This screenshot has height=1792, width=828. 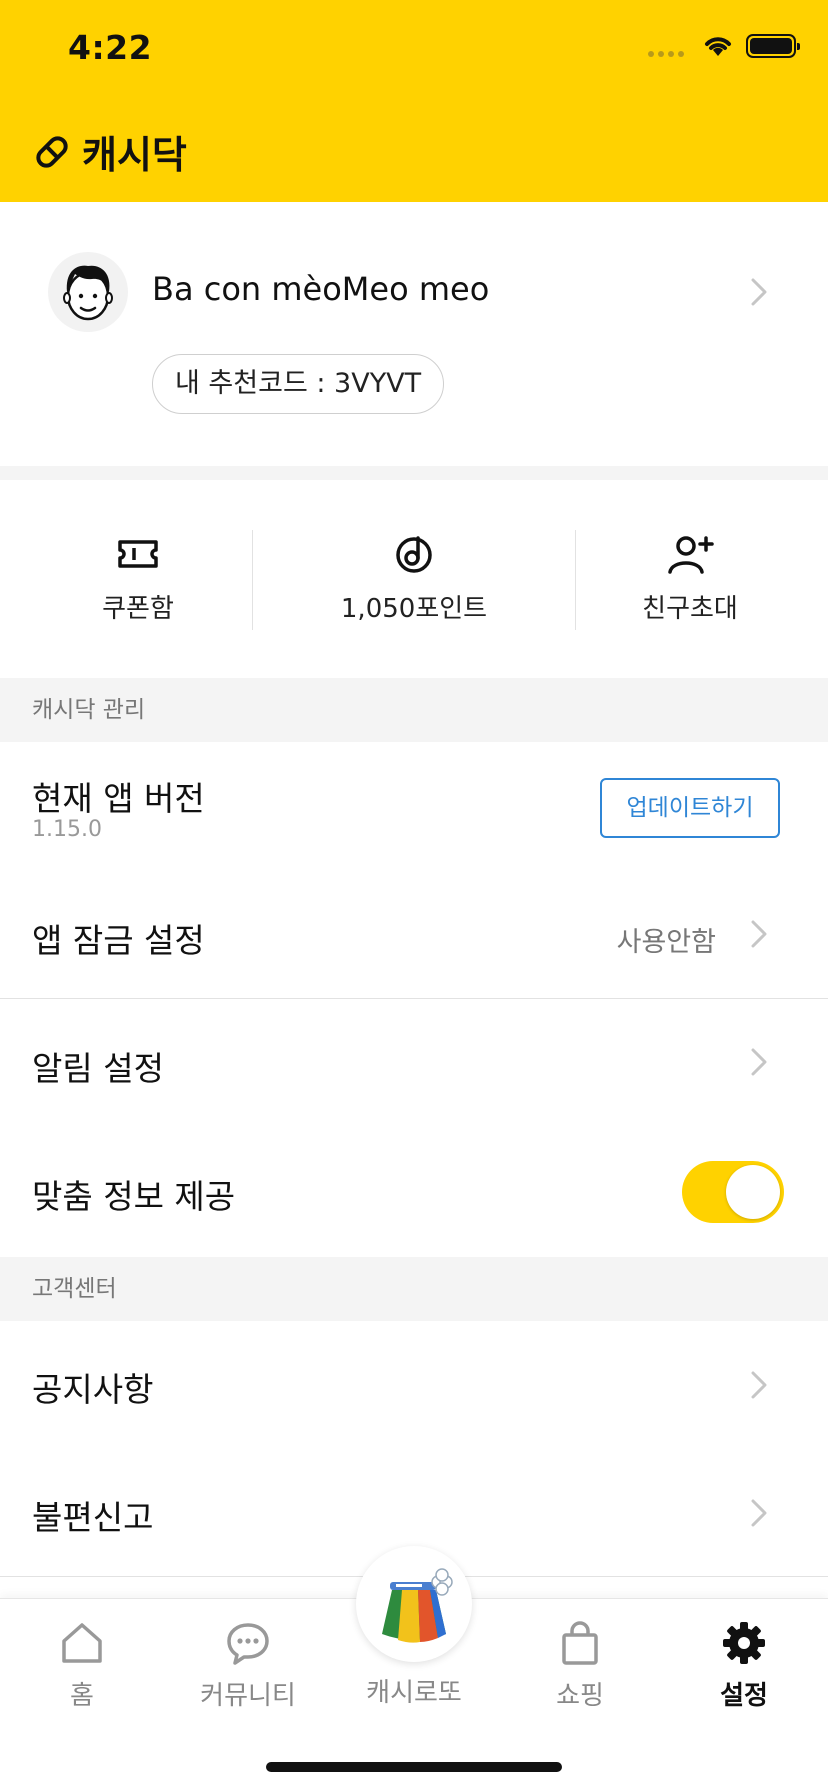 I want to click on section-header-manage: 캐시닥 관리, so click(x=414, y=710).